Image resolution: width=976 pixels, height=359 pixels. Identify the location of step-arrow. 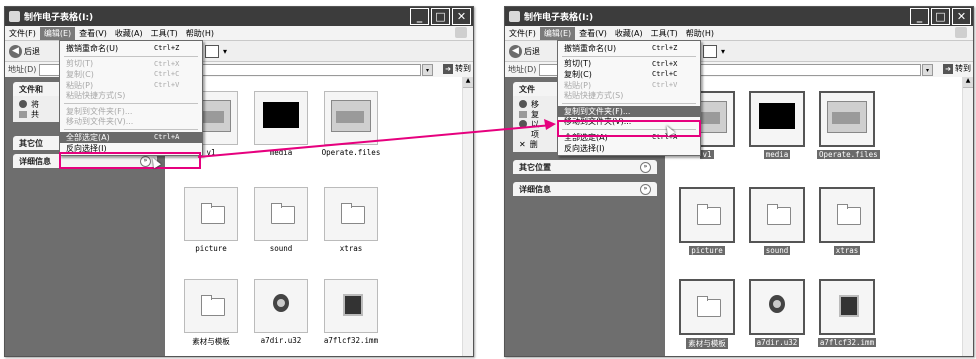
(376, 138).